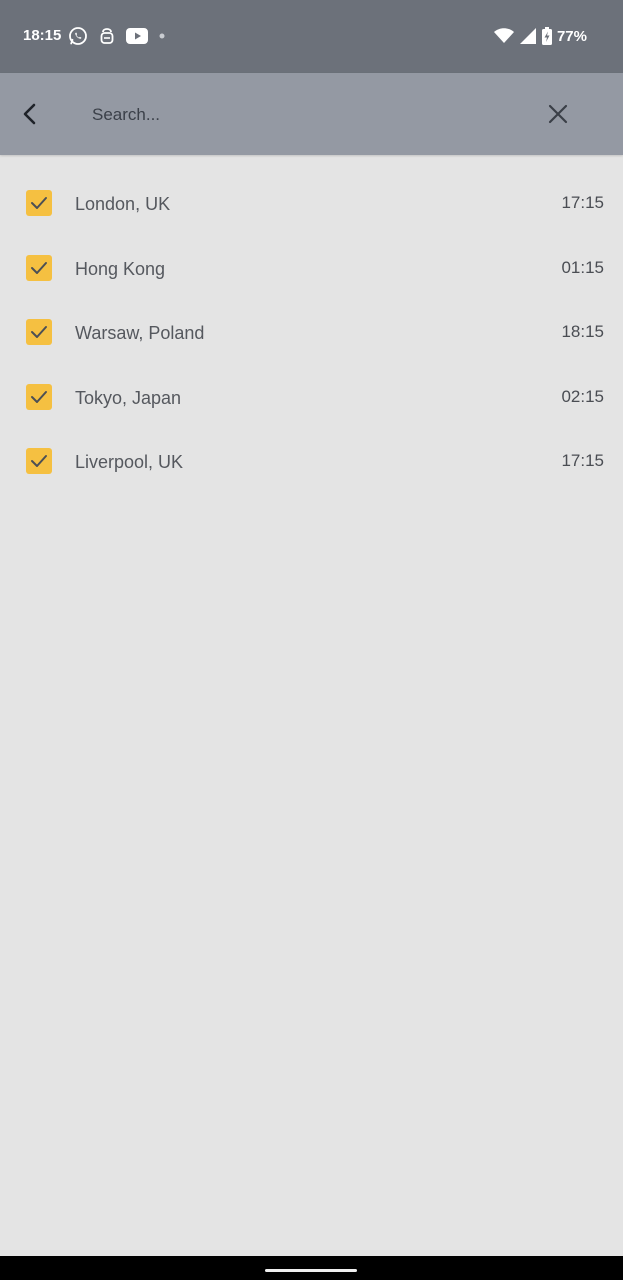 Image resolution: width=623 pixels, height=1280 pixels. Describe the element at coordinates (582, 331) in the screenshot. I see `city-time: 18:15` at that location.